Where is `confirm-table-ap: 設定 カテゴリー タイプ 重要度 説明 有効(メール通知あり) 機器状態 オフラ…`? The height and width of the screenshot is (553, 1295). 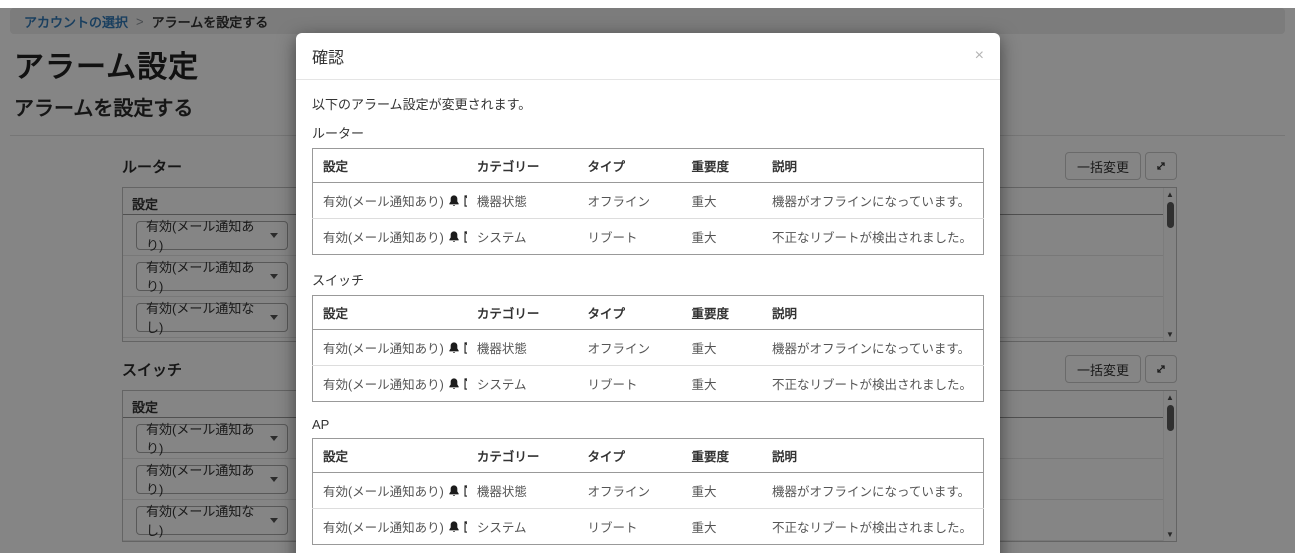 confirm-table-ap: 設定 カテゴリー タイプ 重要度 説明 有効(メール通知あり) 機器状態 オフラ… is located at coordinates (648, 491).